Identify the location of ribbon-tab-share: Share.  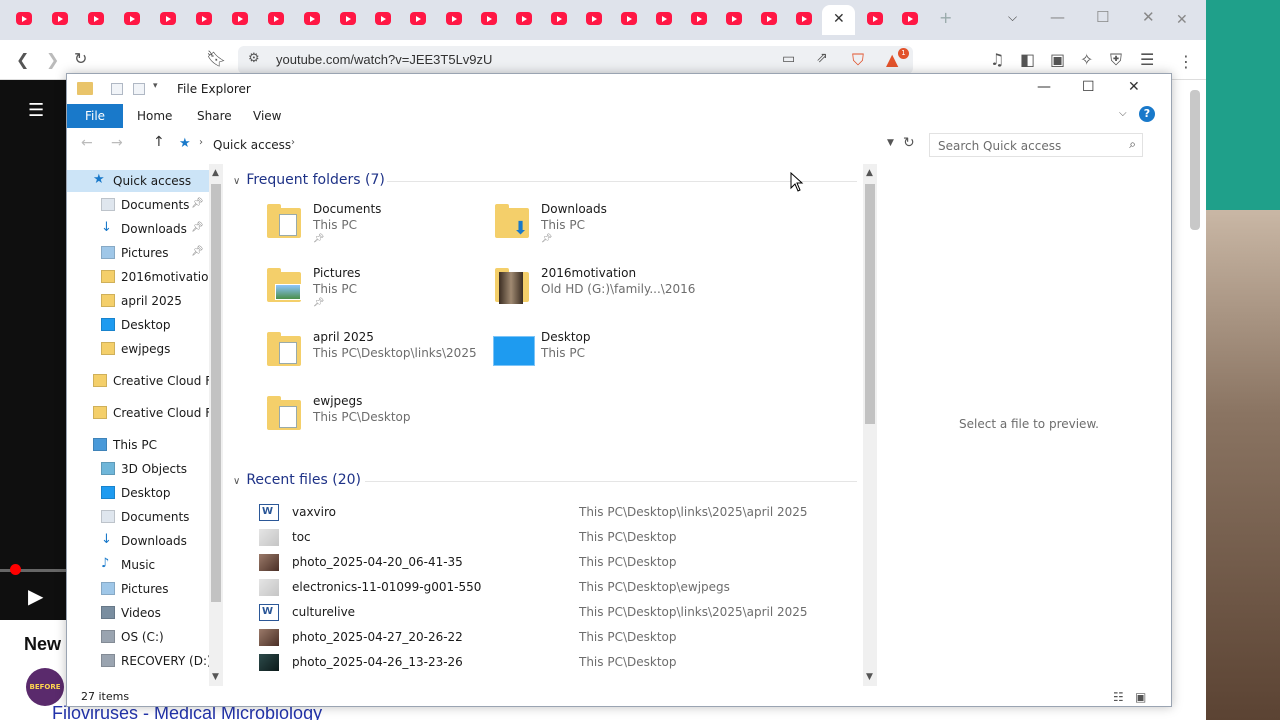
(214, 116).